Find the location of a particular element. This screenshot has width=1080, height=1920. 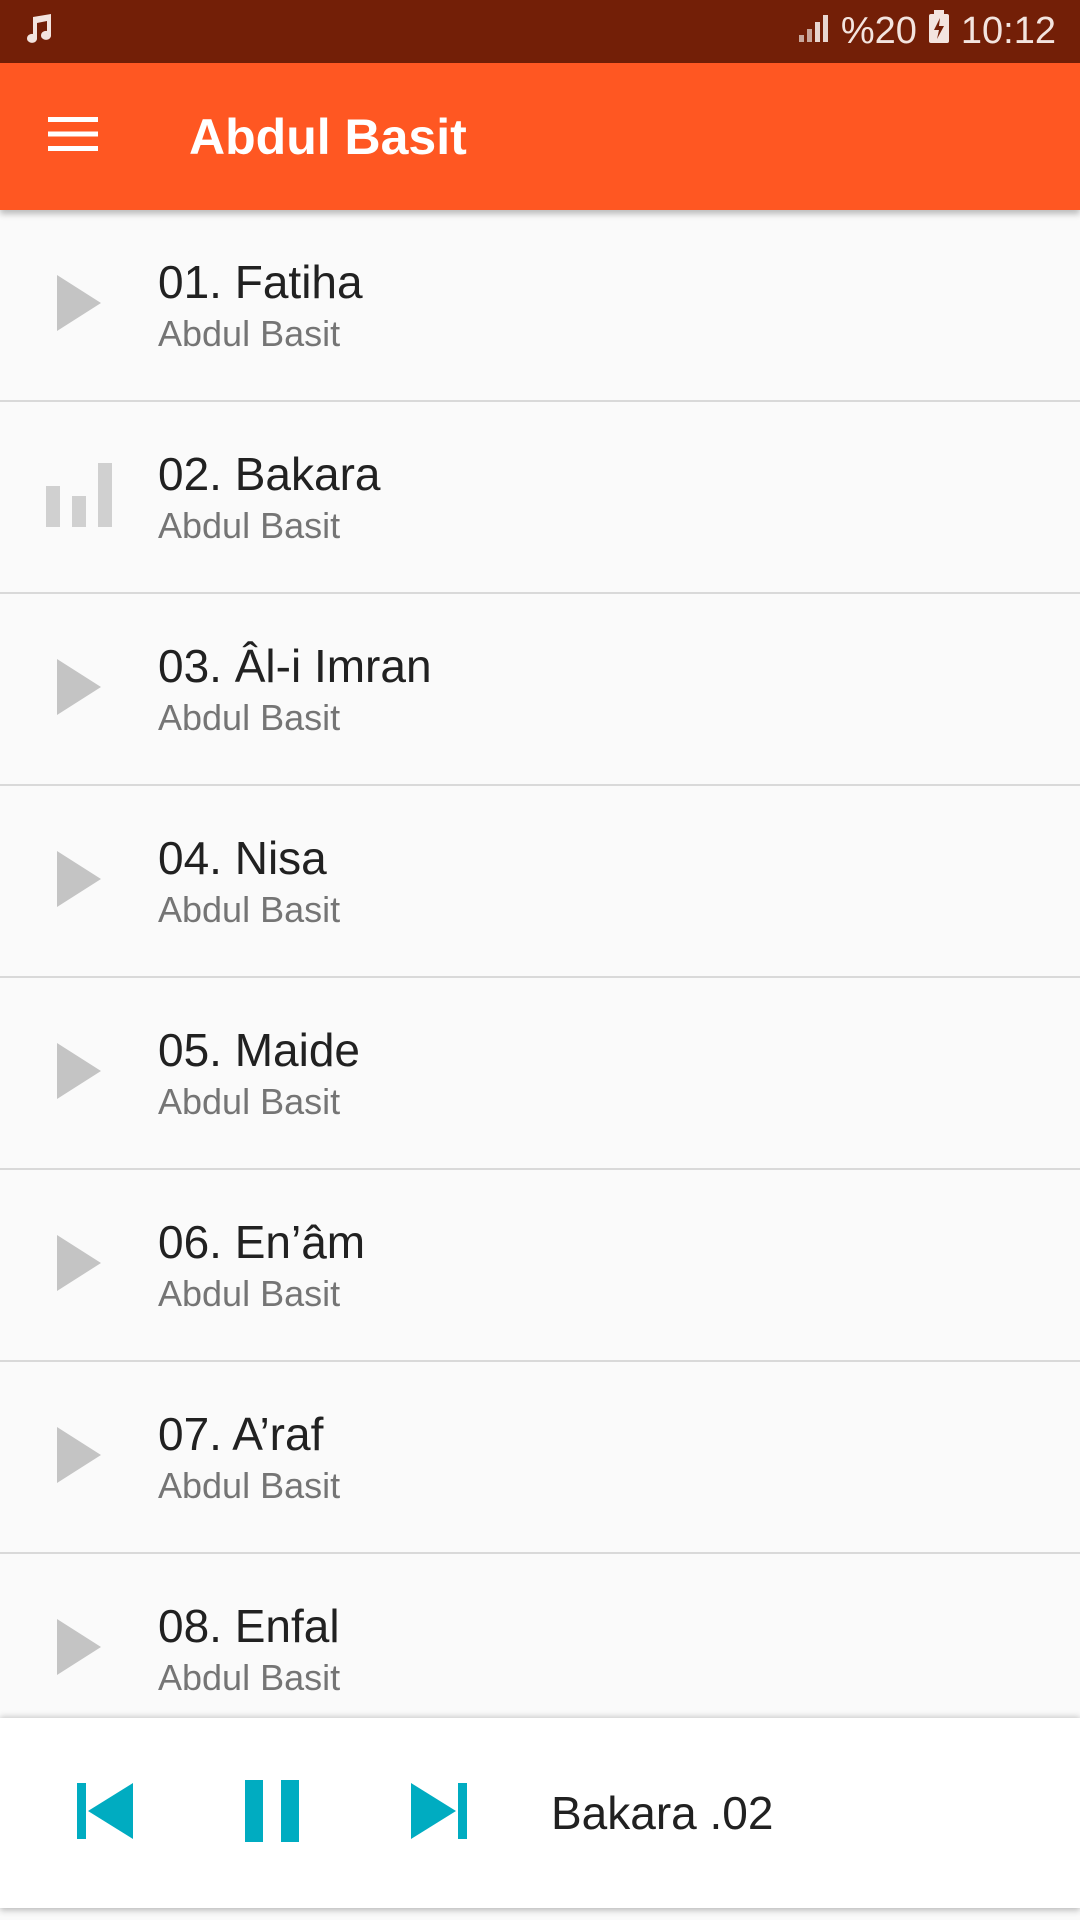

hamburger-menu-icon is located at coordinates (73, 136).